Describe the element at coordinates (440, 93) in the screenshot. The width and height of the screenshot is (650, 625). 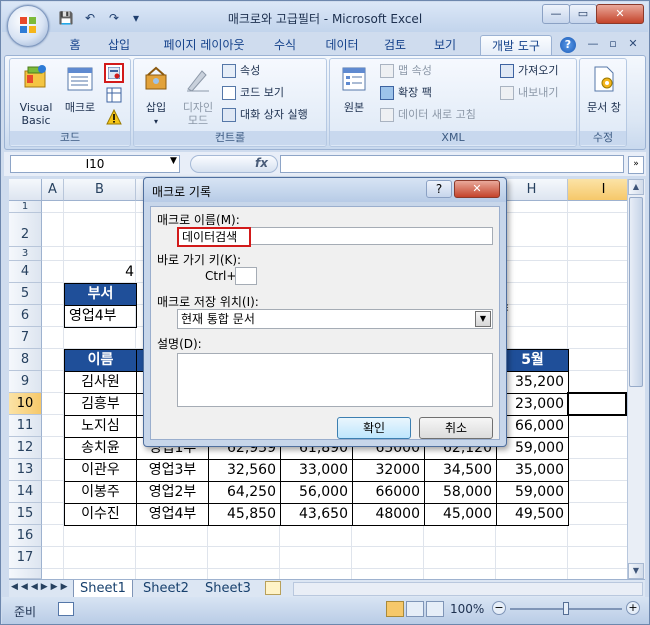
I see `expansion-packs-button: 확장 팩` at that location.